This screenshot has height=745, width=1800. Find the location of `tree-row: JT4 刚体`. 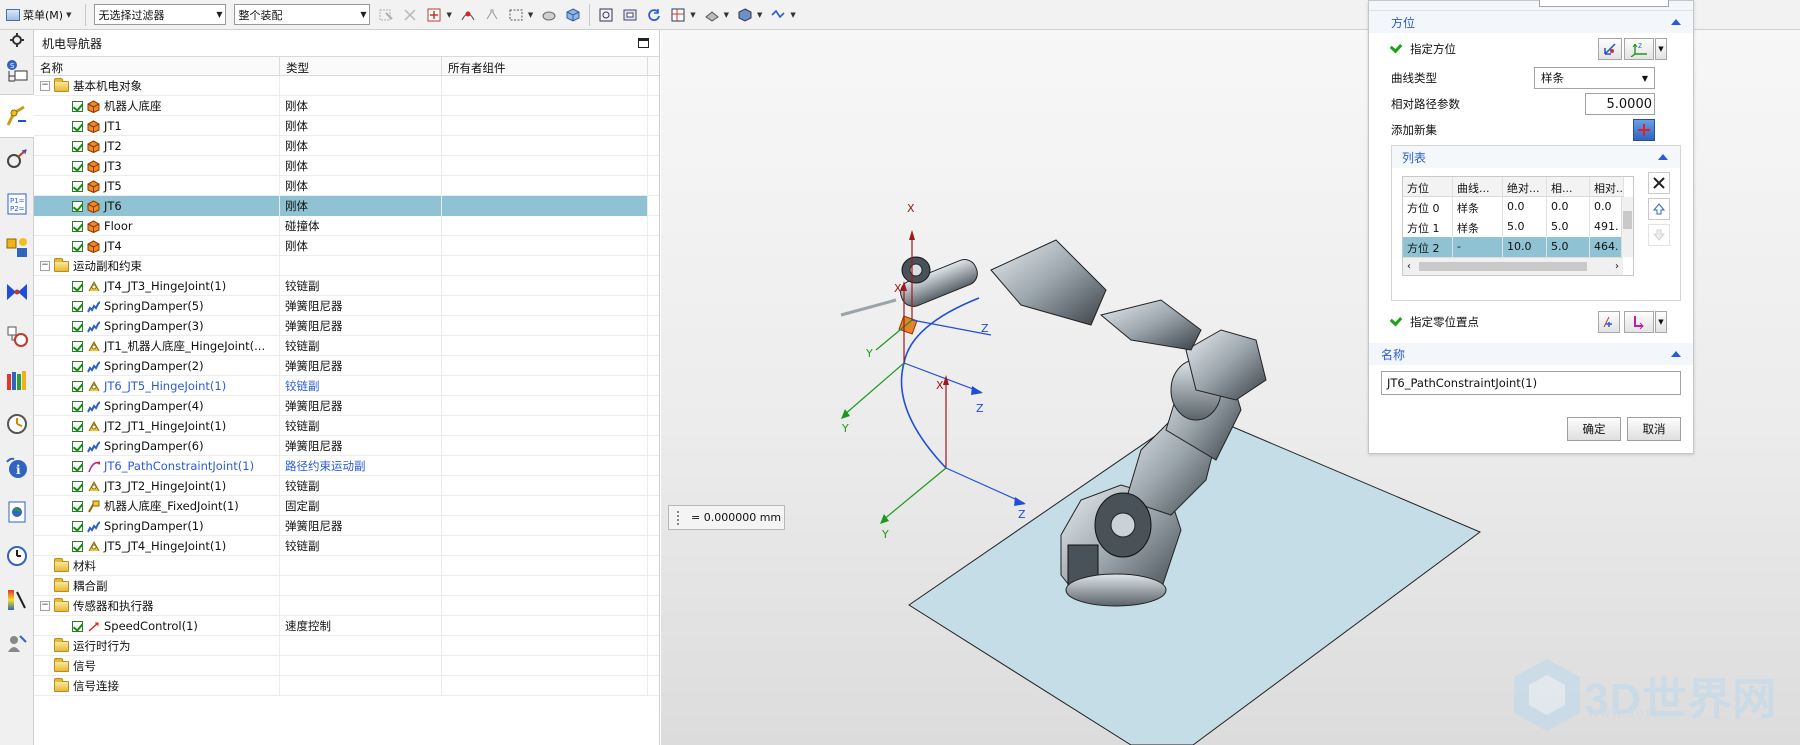

tree-row: JT4 刚体 is located at coordinates (346, 246).